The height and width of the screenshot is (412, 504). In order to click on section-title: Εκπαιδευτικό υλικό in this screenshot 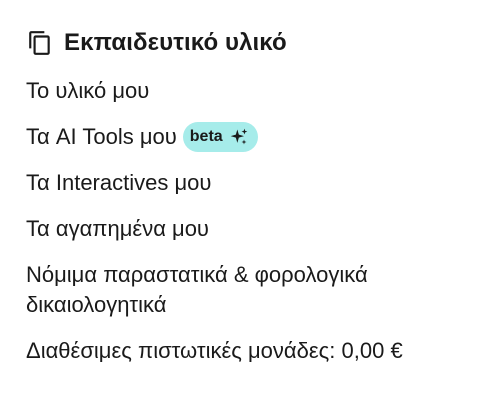, I will do `click(175, 42)`.